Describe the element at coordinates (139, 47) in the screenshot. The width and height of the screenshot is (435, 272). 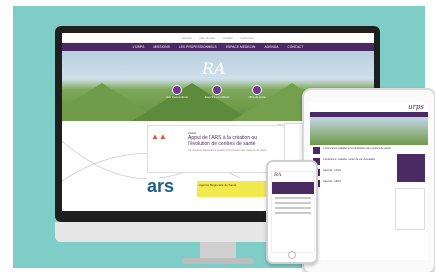
I see `nav-item: L'URPS` at that location.